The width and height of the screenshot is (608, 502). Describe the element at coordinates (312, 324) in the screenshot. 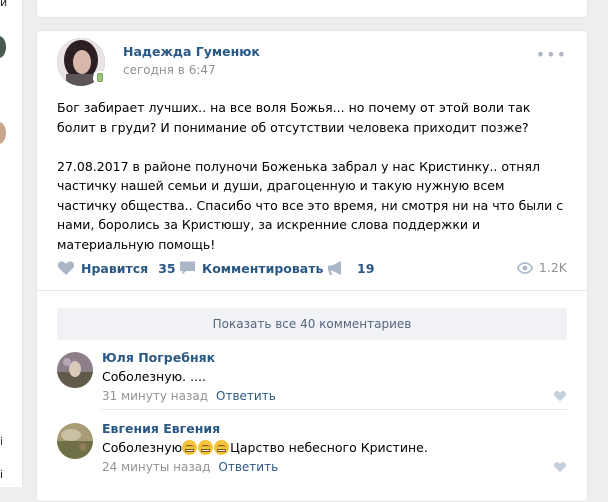

I see `show-all-comments-button: Показать все 40 комментариев` at that location.